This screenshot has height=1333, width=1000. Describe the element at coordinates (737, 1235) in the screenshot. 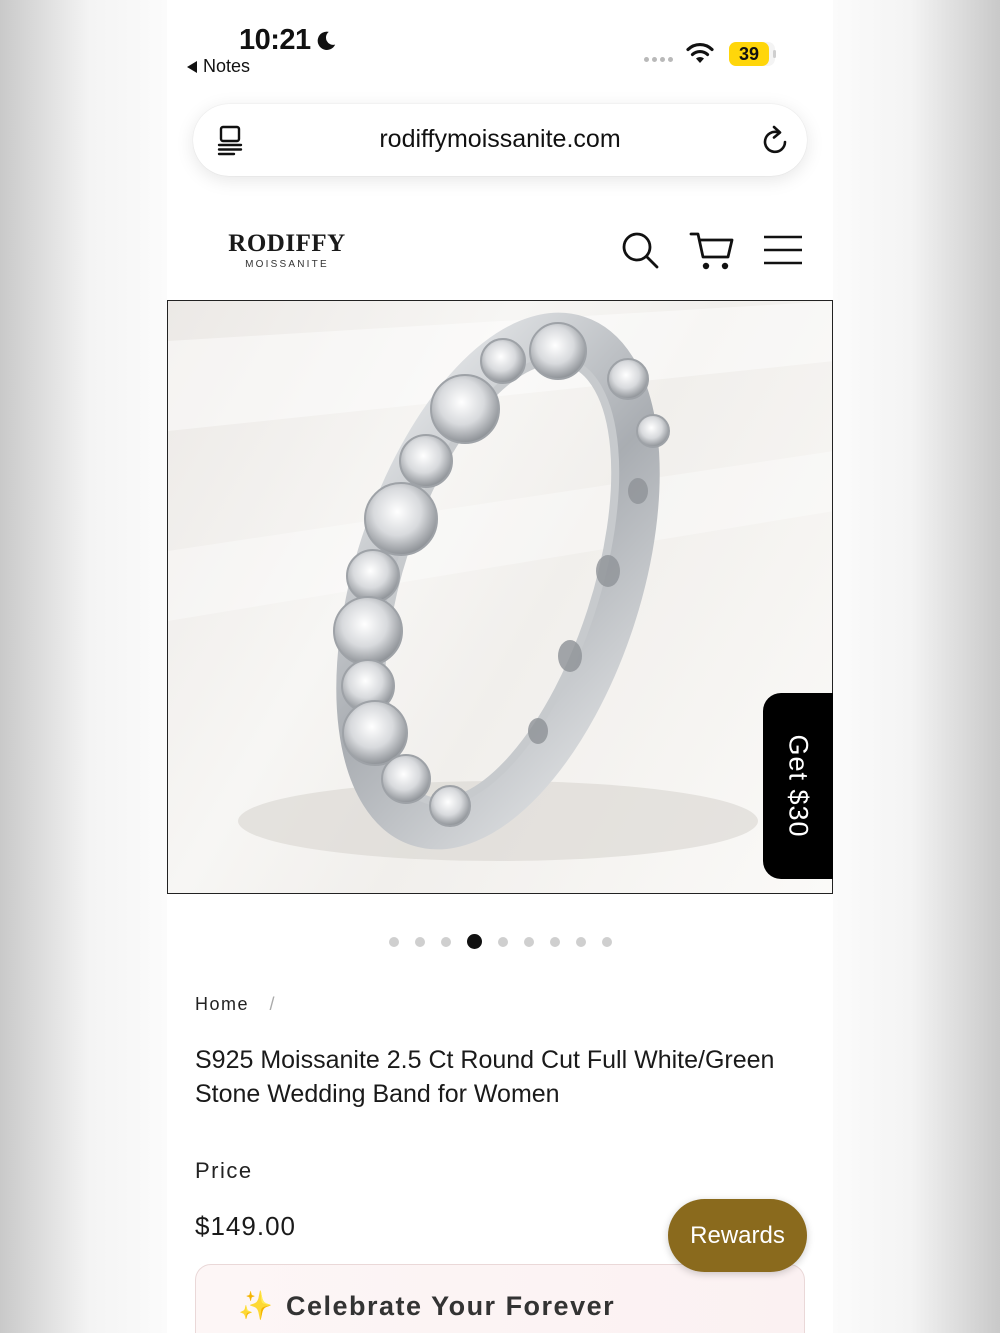

I see `rewards-button: Rewards` at that location.